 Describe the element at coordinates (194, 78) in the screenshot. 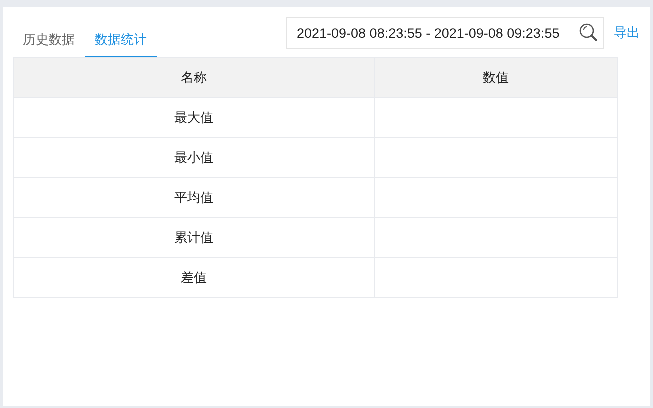

I see `column-header: 名称` at that location.